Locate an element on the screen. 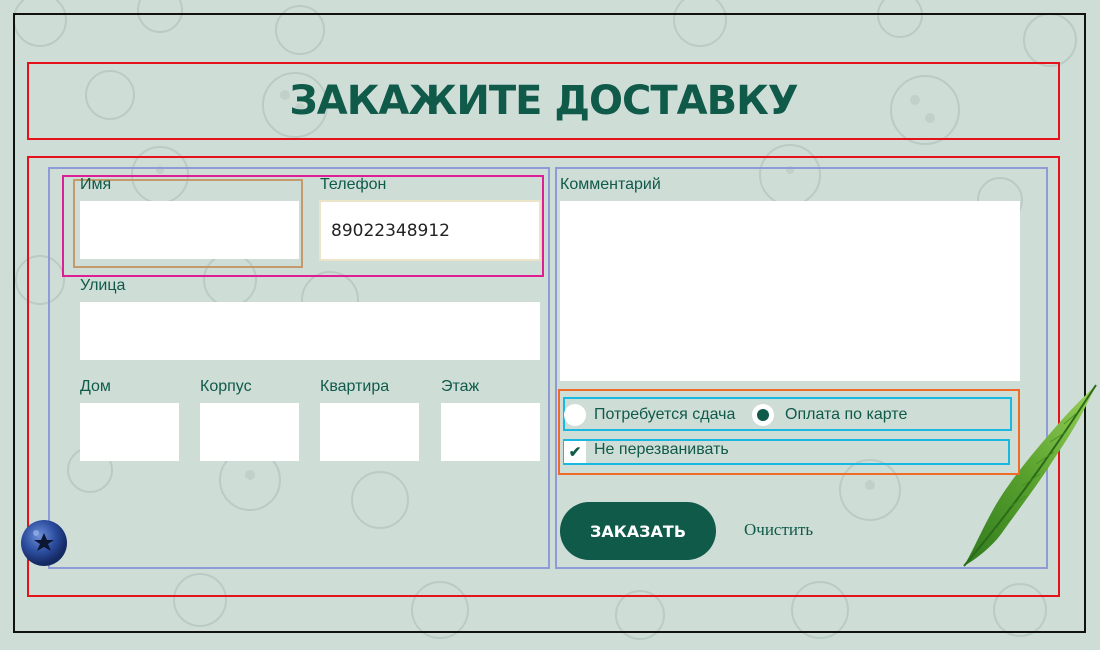 The width and height of the screenshot is (1100, 650). page-title: ЗАКАЖИТЕ ДОСТАВКУ is located at coordinates (543, 101).